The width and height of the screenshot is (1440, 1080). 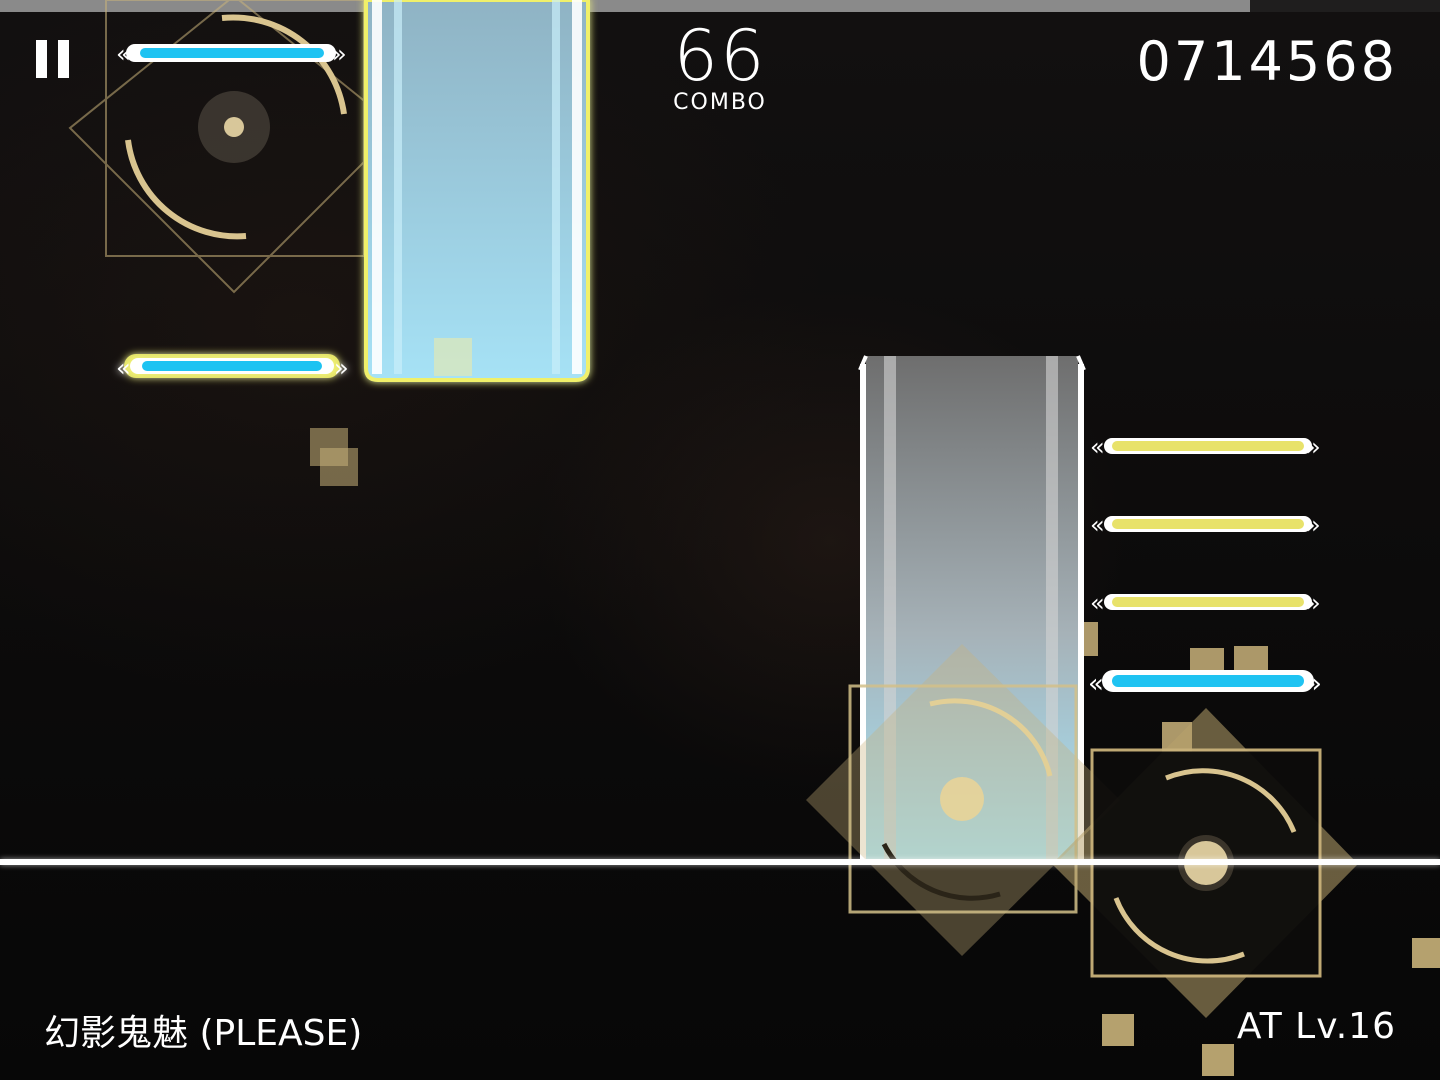 I want to click on pause-button, so click(x=53, y=60).